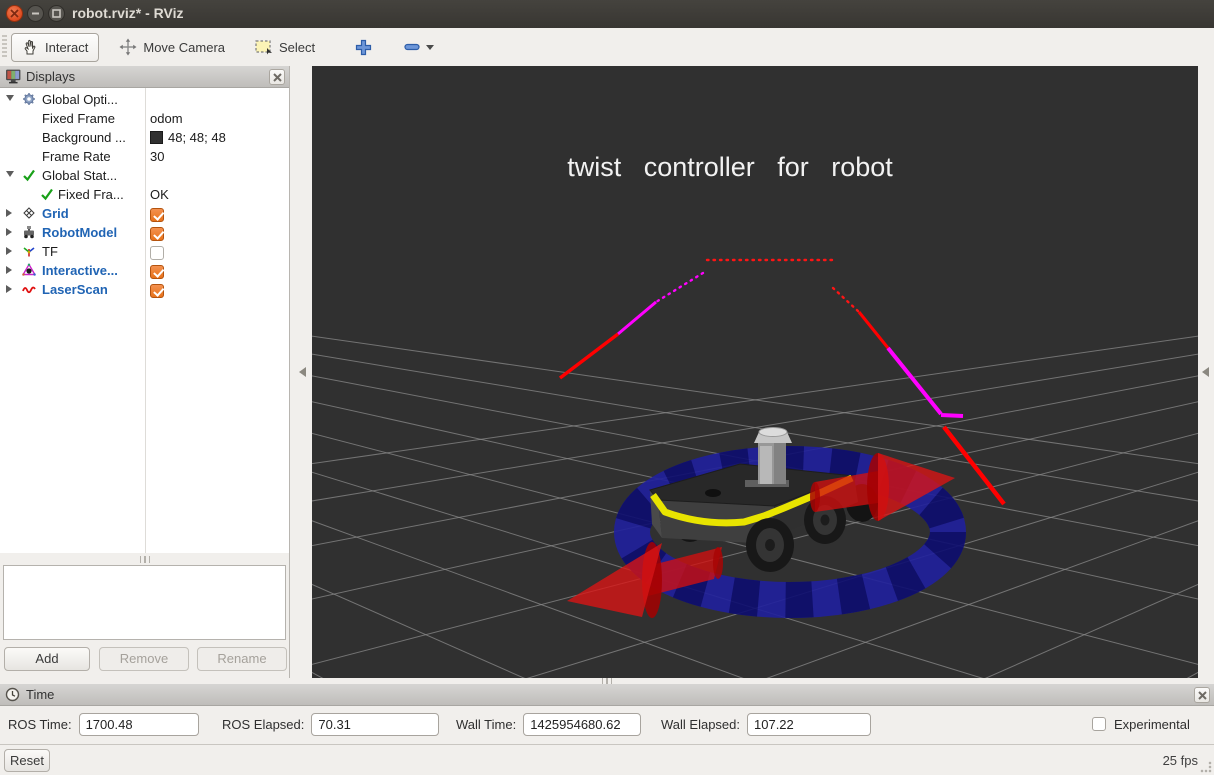 Image resolution: width=1214 pixels, height=775 pixels. I want to click on time-panel-close-button, so click(1202, 695).